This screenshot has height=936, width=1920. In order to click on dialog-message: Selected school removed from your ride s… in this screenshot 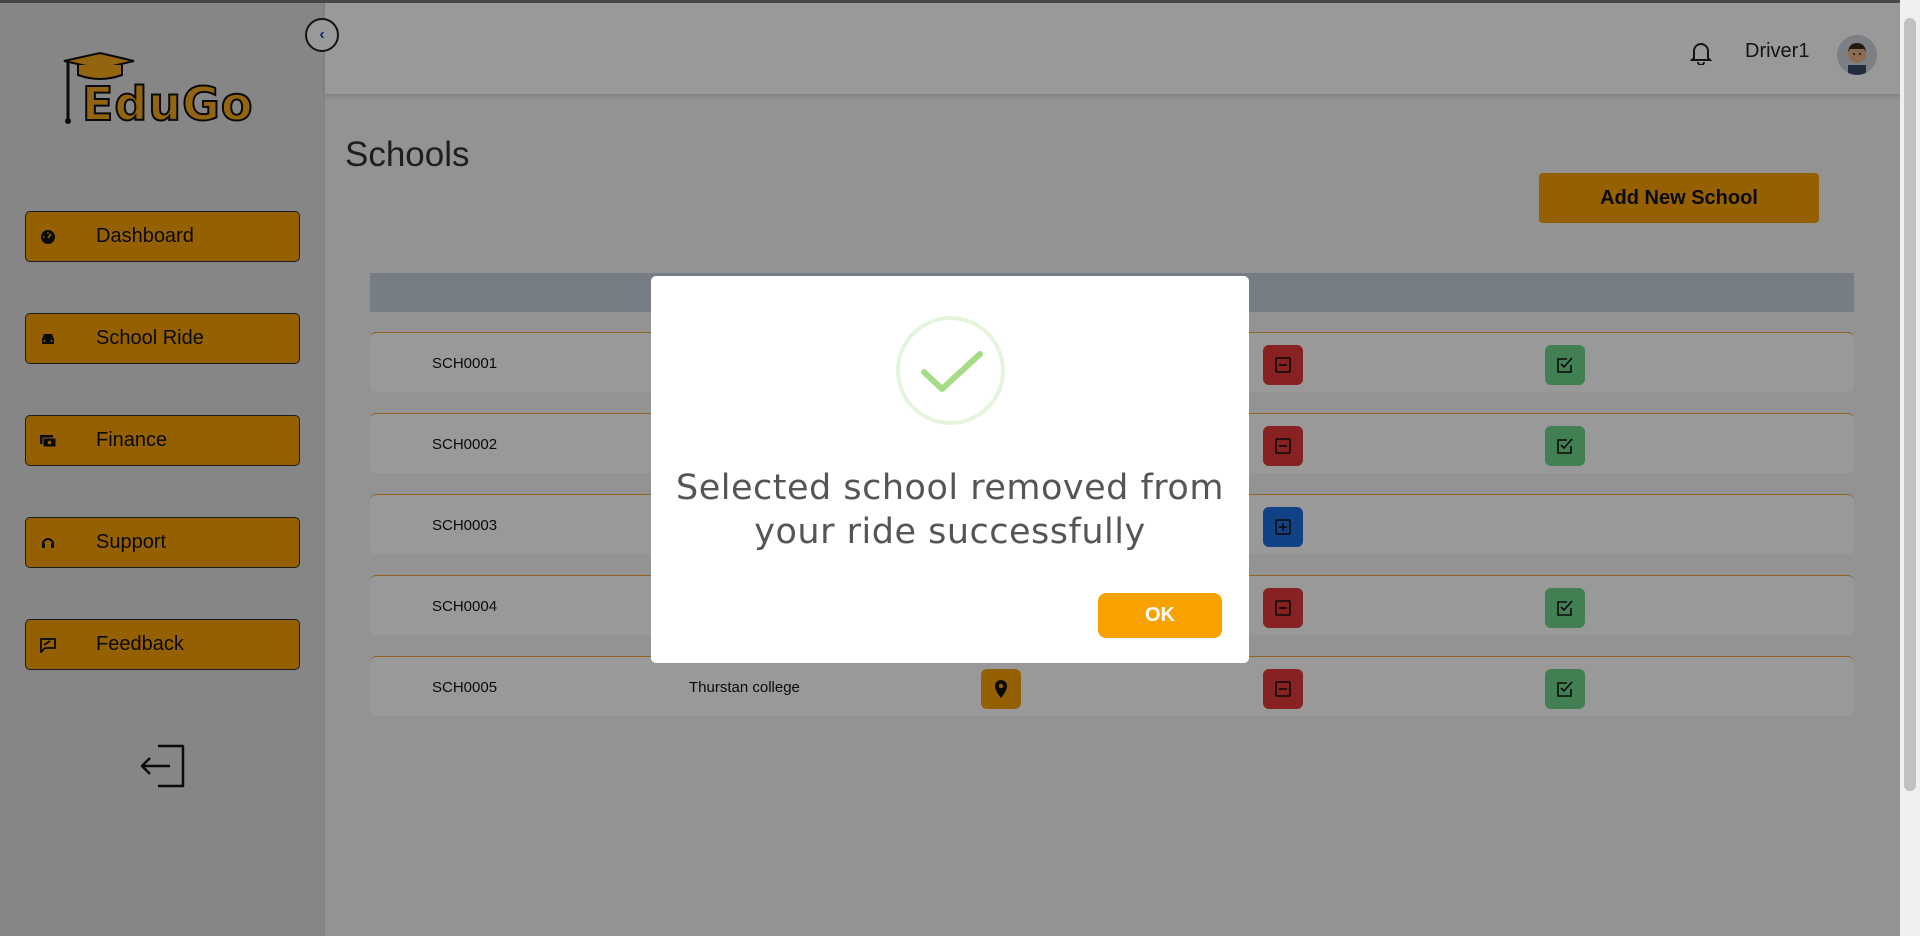, I will do `click(950, 510)`.